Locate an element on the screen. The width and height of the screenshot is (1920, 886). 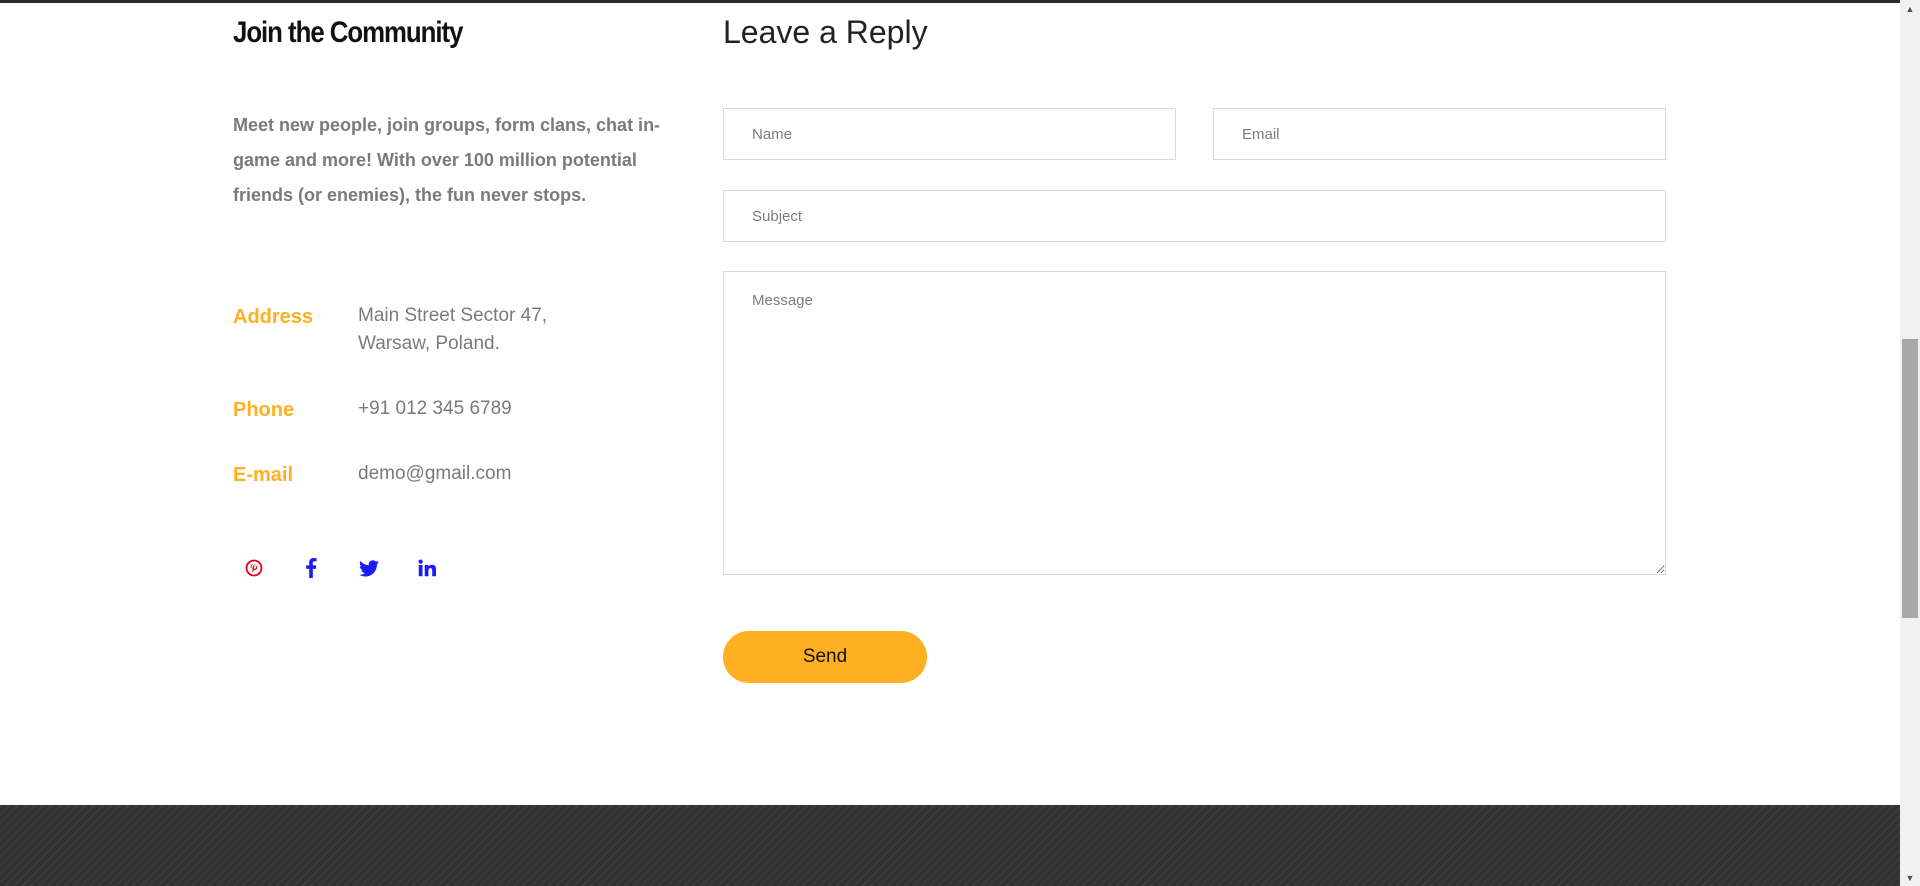
social-links is located at coordinates (348, 568).